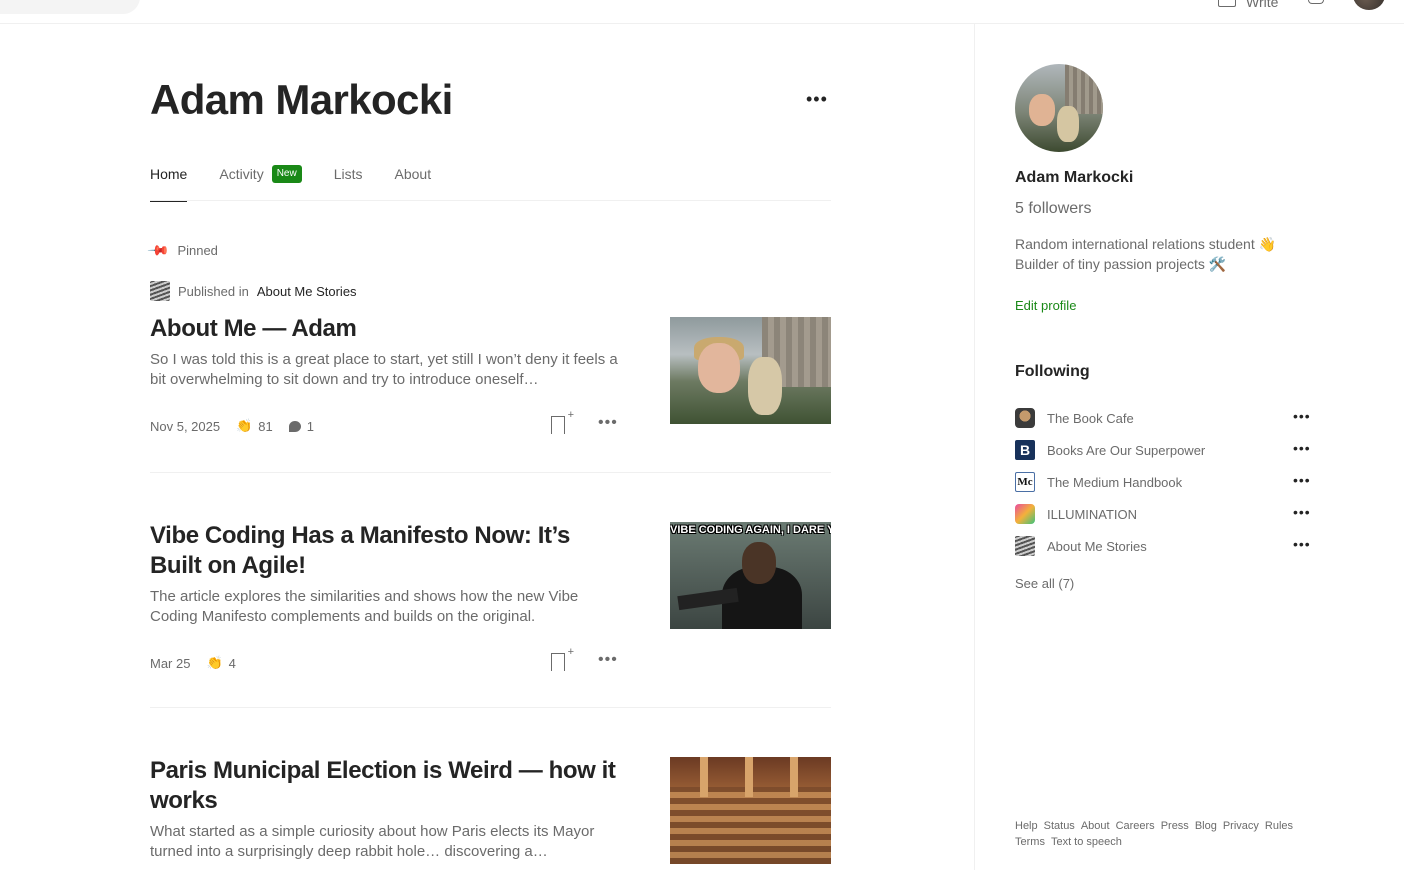 The width and height of the screenshot is (1404, 870). What do you see at coordinates (1165, 418) in the screenshot?
I see `following-item: The Book Cafe •••` at bounding box center [1165, 418].